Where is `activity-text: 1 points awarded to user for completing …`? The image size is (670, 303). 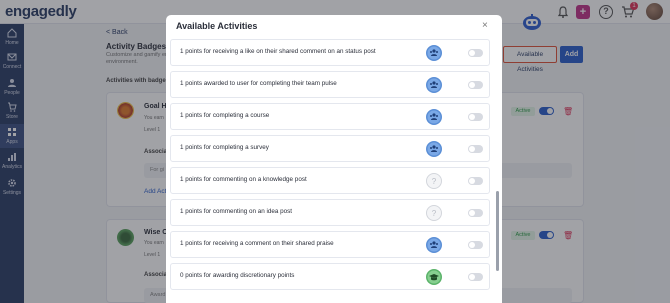
activity-text: 1 points awarded to user for completing … is located at coordinates (258, 83).